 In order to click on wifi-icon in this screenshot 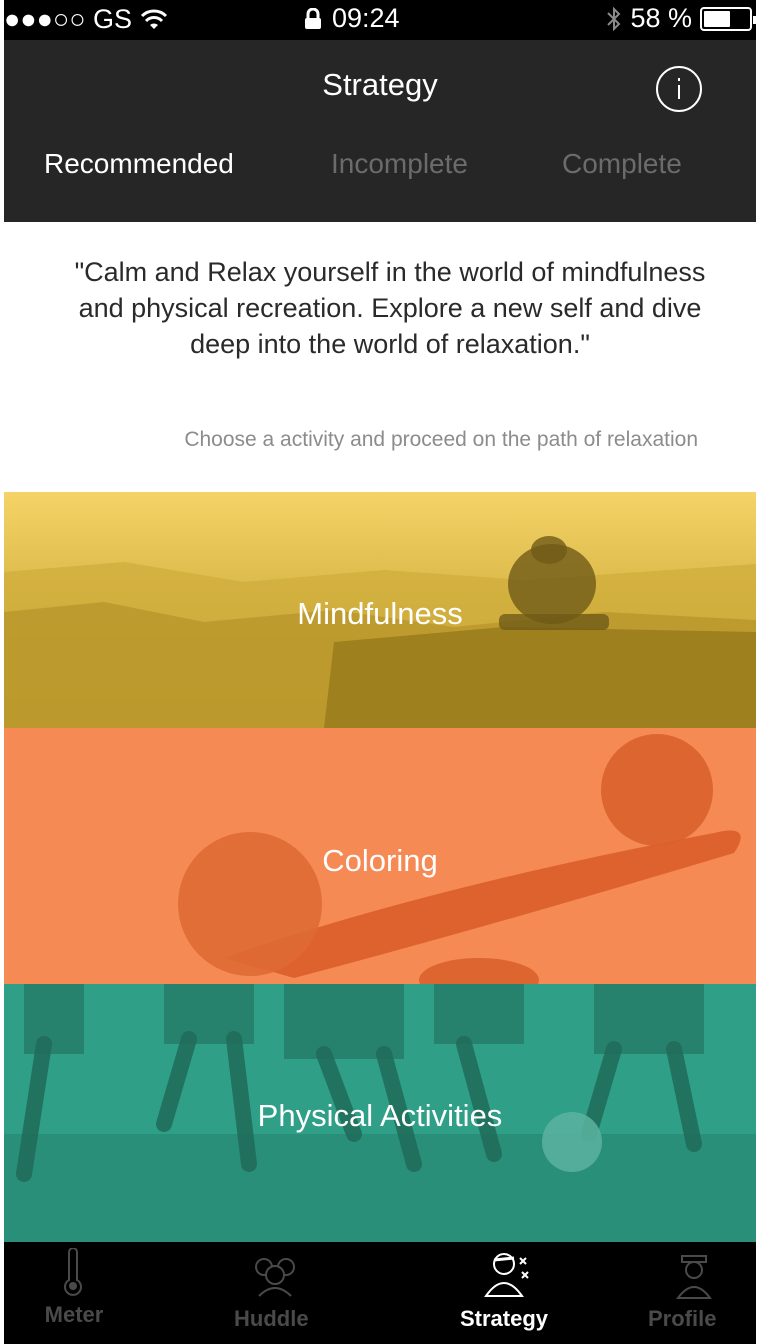, I will do `click(154, 19)`.